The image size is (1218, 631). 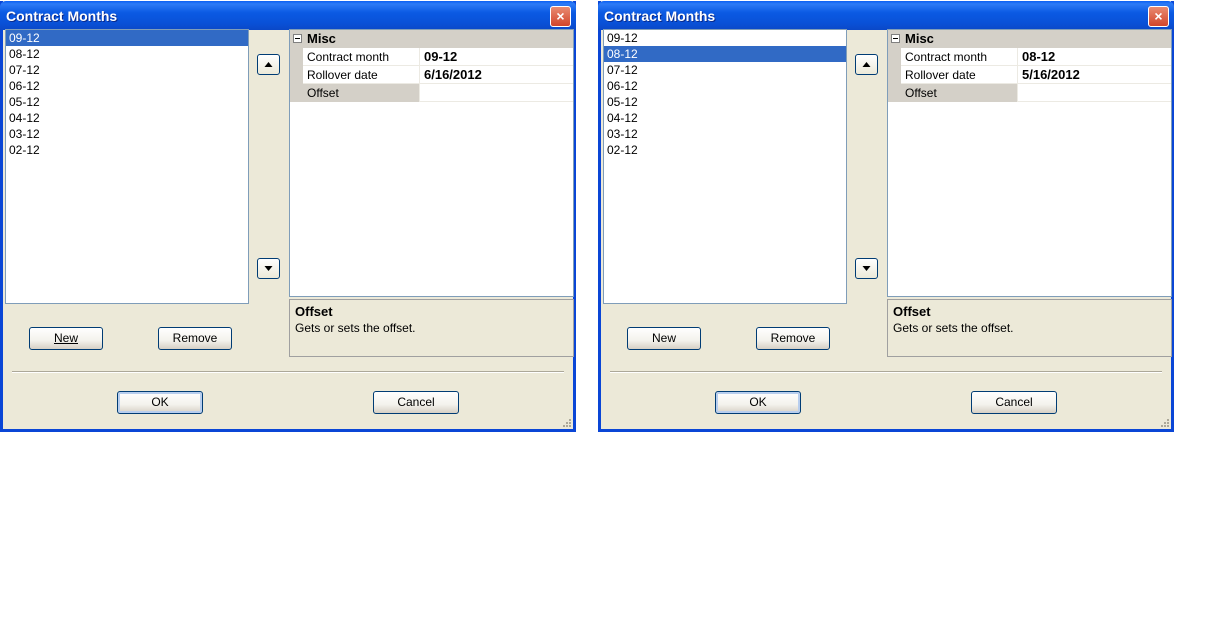 What do you see at coordinates (497, 75) in the screenshot?
I see `property-value: 6/16/2012` at bounding box center [497, 75].